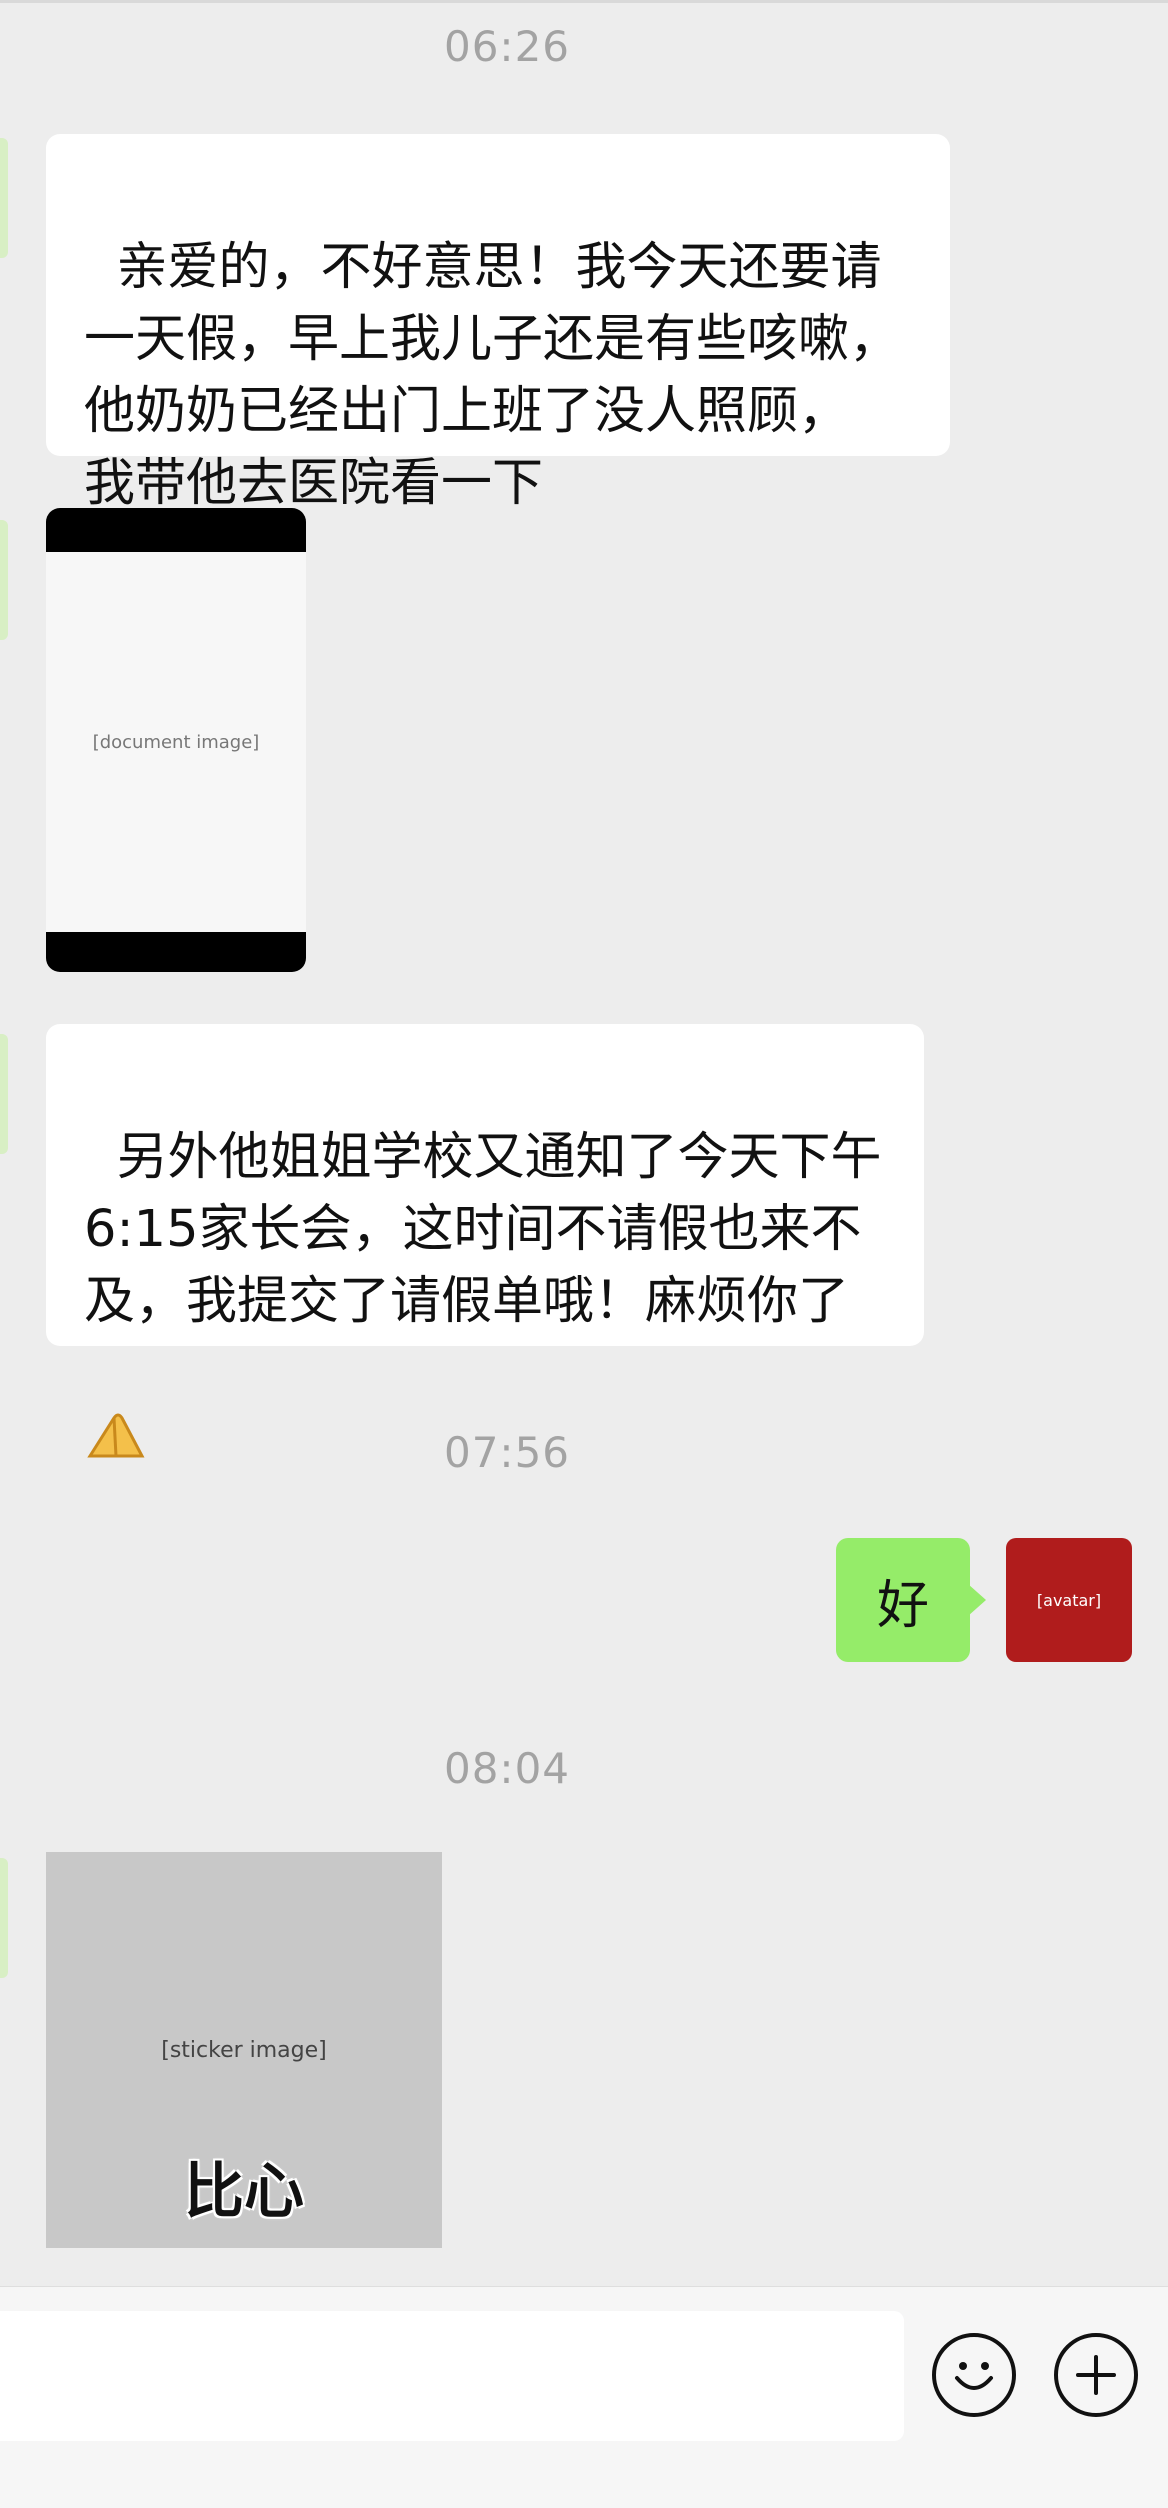  What do you see at coordinates (507, 1768) in the screenshot?
I see `timestamp: 08:04` at bounding box center [507, 1768].